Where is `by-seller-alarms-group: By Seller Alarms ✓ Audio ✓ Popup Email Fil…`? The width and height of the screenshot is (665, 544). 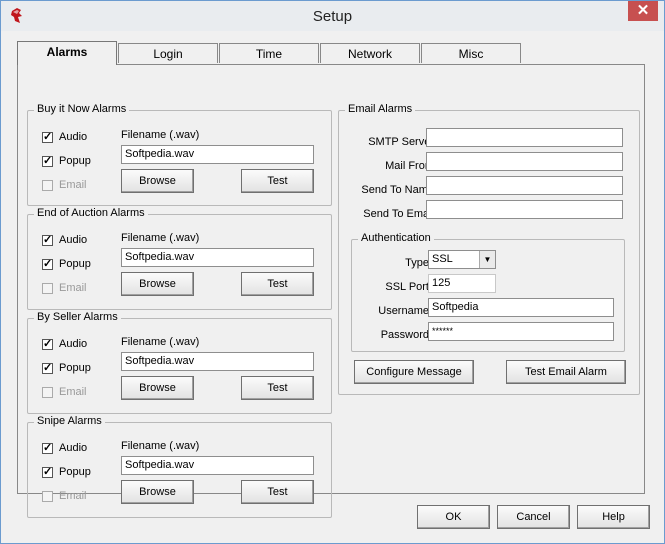 by-seller-alarms-group: By Seller Alarms ✓ Audio ✓ Popup Email Fil… is located at coordinates (179, 362).